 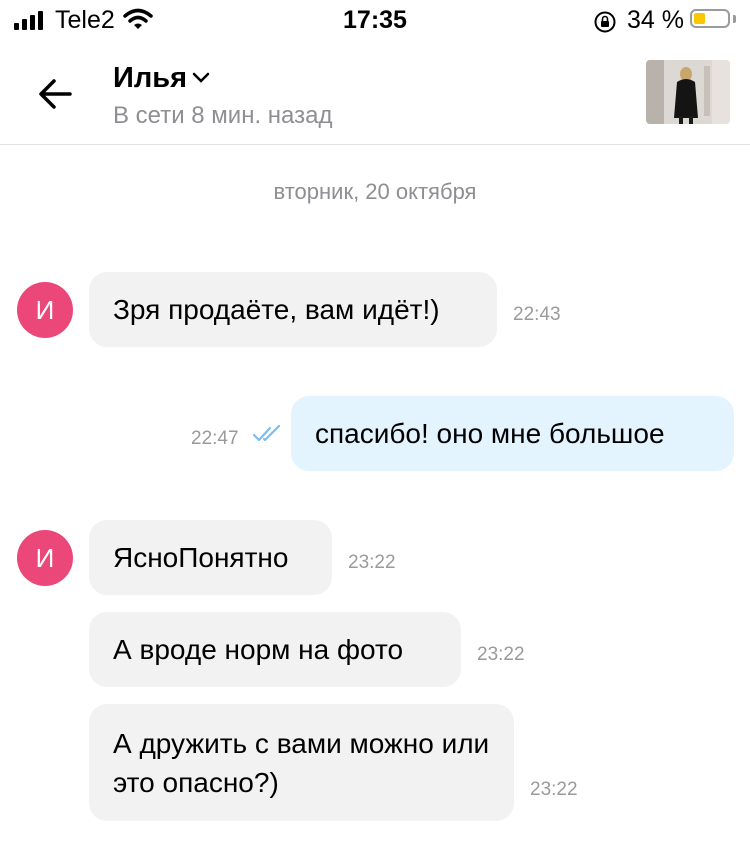 I want to click on message-text: спасибо! оно мне большое, so click(x=490, y=433).